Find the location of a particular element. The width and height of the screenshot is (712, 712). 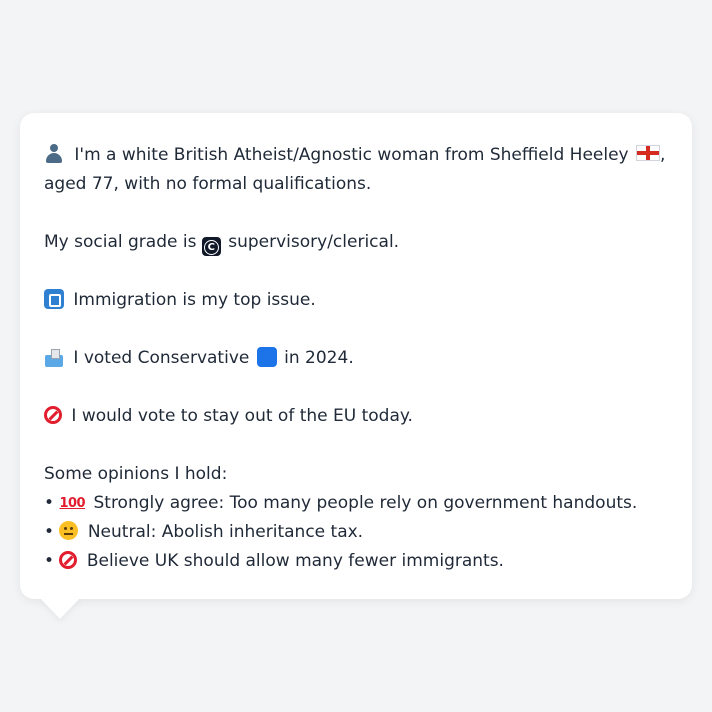

england-flag-icon is located at coordinates (648, 153).